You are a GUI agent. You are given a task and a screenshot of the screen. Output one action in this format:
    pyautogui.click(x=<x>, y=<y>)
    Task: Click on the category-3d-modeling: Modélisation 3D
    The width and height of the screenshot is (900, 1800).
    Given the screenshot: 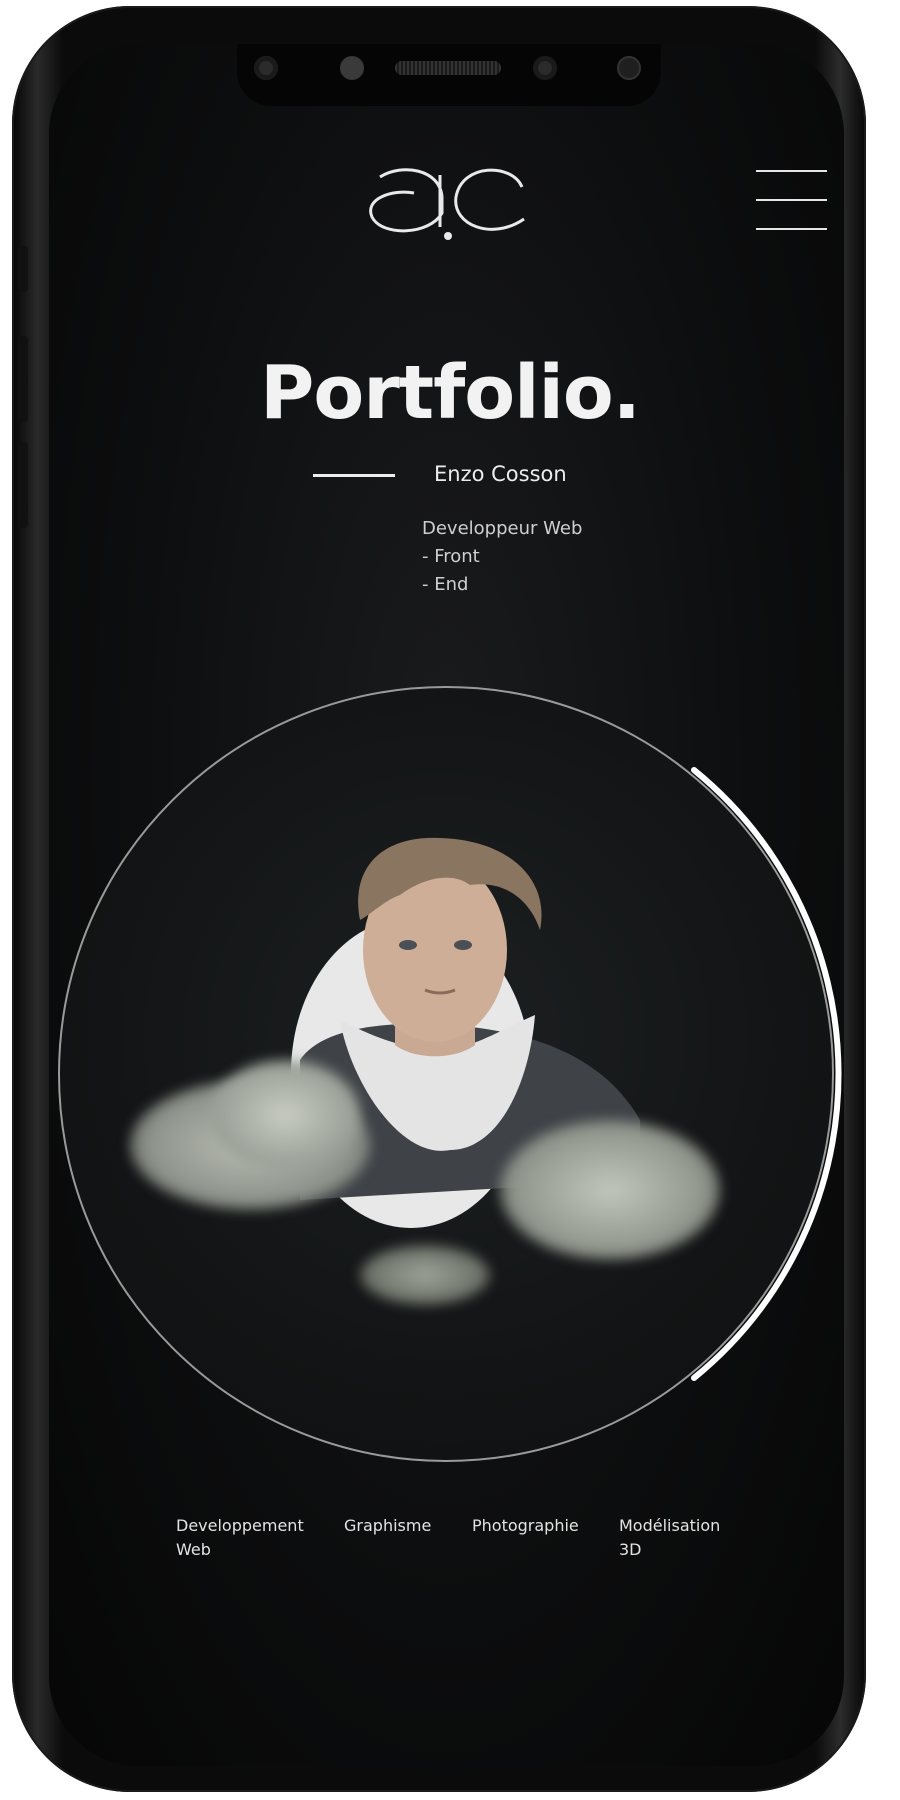 What is the action you would take?
    pyautogui.click(x=679, y=1538)
    